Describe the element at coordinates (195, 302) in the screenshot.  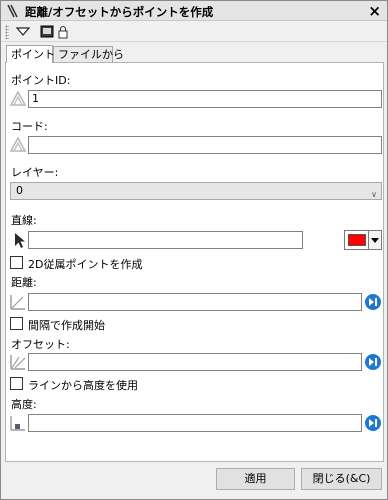
I see `distance-input` at that location.